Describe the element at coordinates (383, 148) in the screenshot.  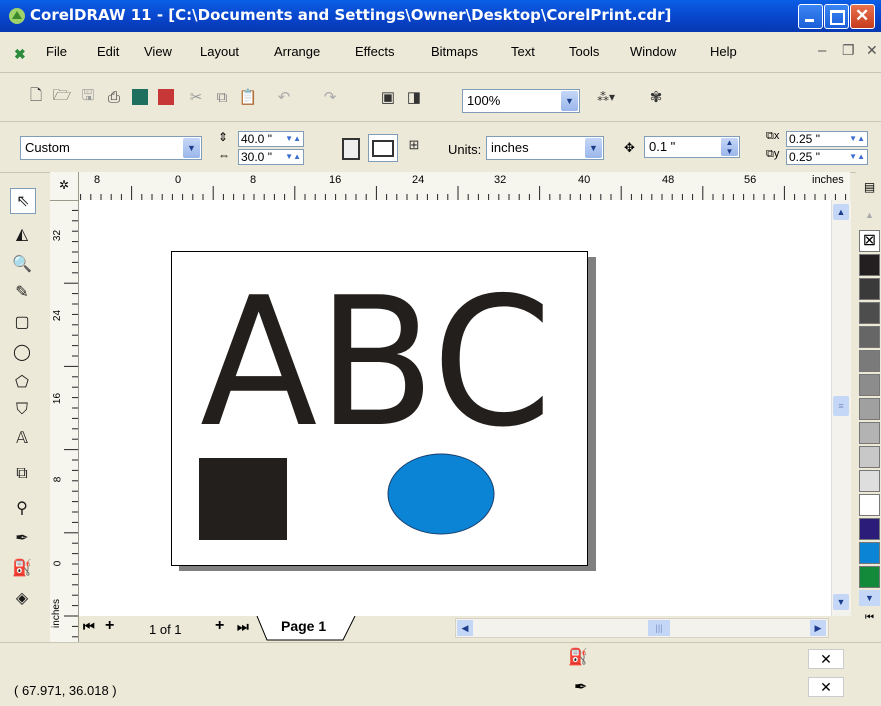
I see `landscape-button` at that location.